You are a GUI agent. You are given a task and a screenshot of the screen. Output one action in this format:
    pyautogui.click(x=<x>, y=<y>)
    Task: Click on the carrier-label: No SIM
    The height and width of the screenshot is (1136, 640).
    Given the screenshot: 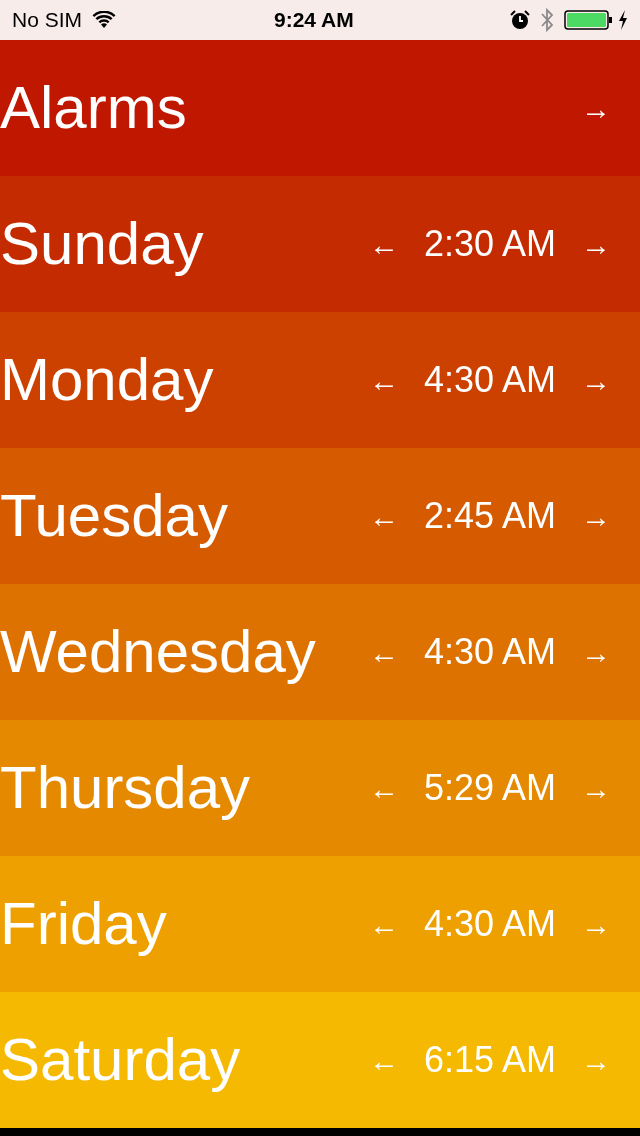 What is the action you would take?
    pyautogui.click(x=47, y=20)
    